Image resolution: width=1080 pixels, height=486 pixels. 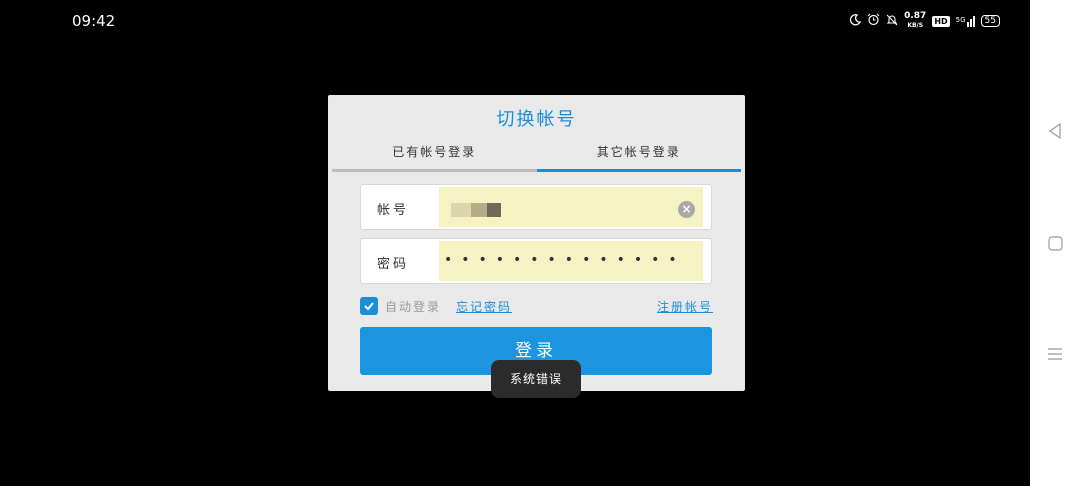 I want to click on error-toast: 系统错误, so click(x=536, y=379).